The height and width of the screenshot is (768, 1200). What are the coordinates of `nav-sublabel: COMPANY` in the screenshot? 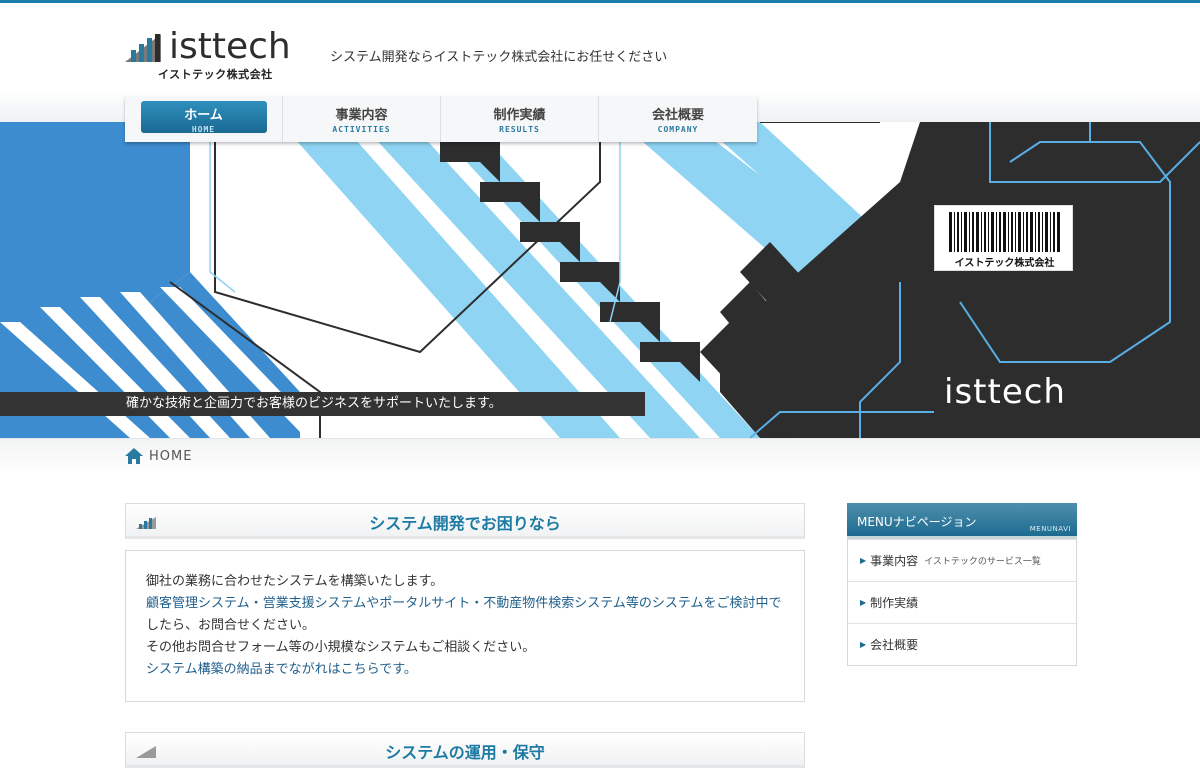 It's located at (678, 129).